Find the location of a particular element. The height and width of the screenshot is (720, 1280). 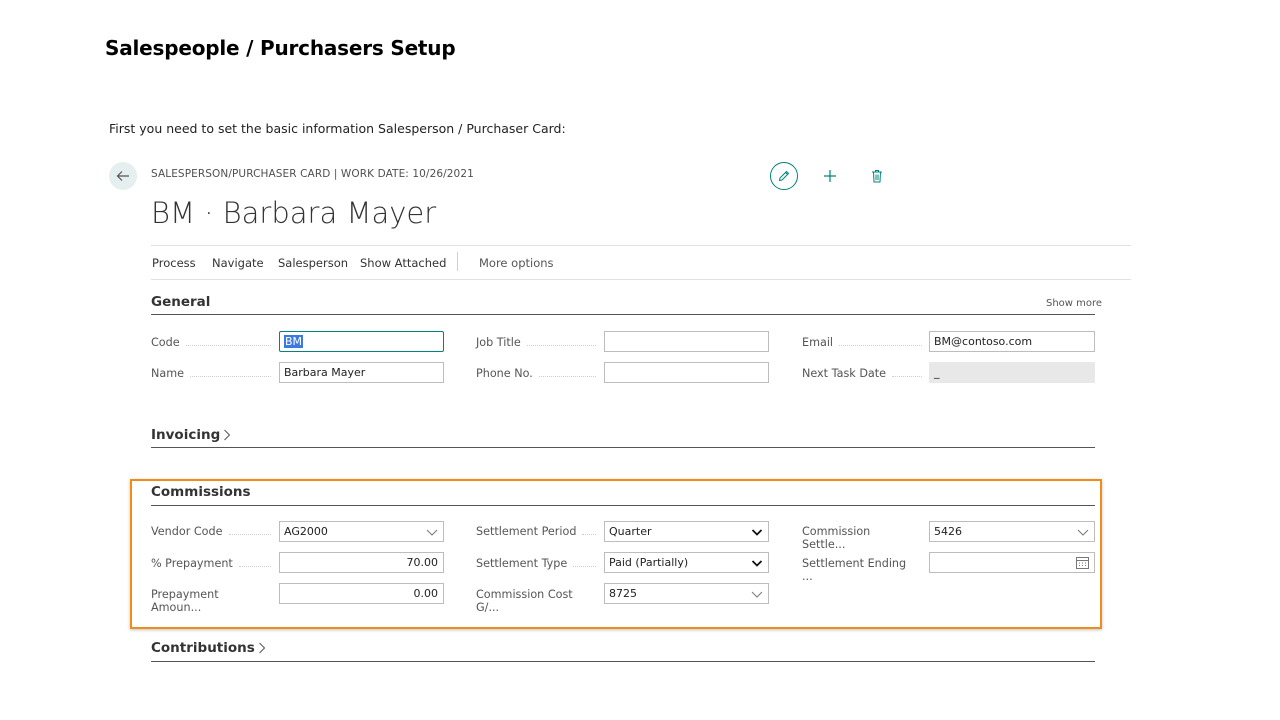

vendor-code-field: AG2000 is located at coordinates (361, 531).